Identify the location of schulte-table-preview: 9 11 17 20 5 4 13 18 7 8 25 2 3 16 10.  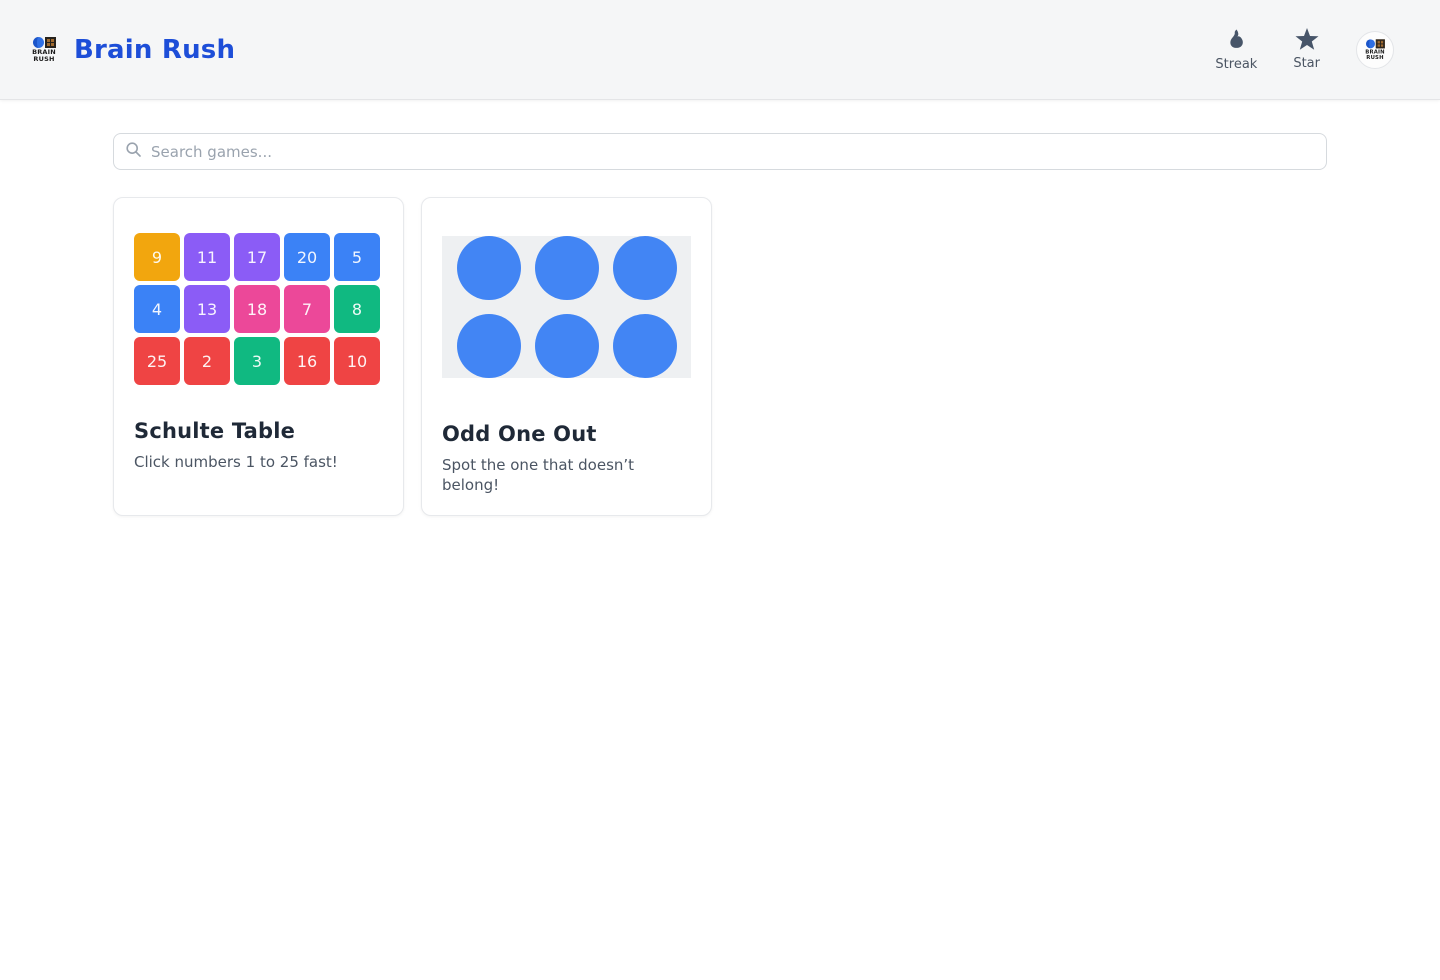
(258, 324).